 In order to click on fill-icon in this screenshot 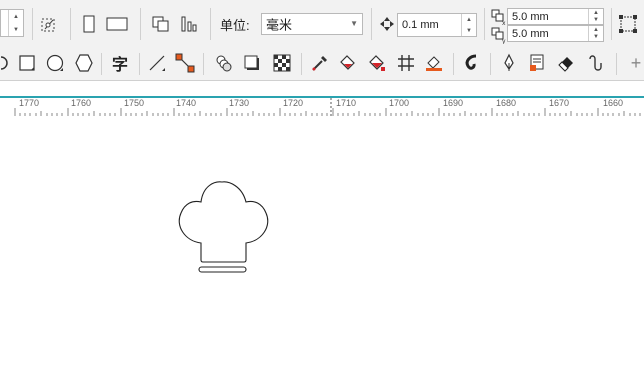, I will do `click(348, 63)`.